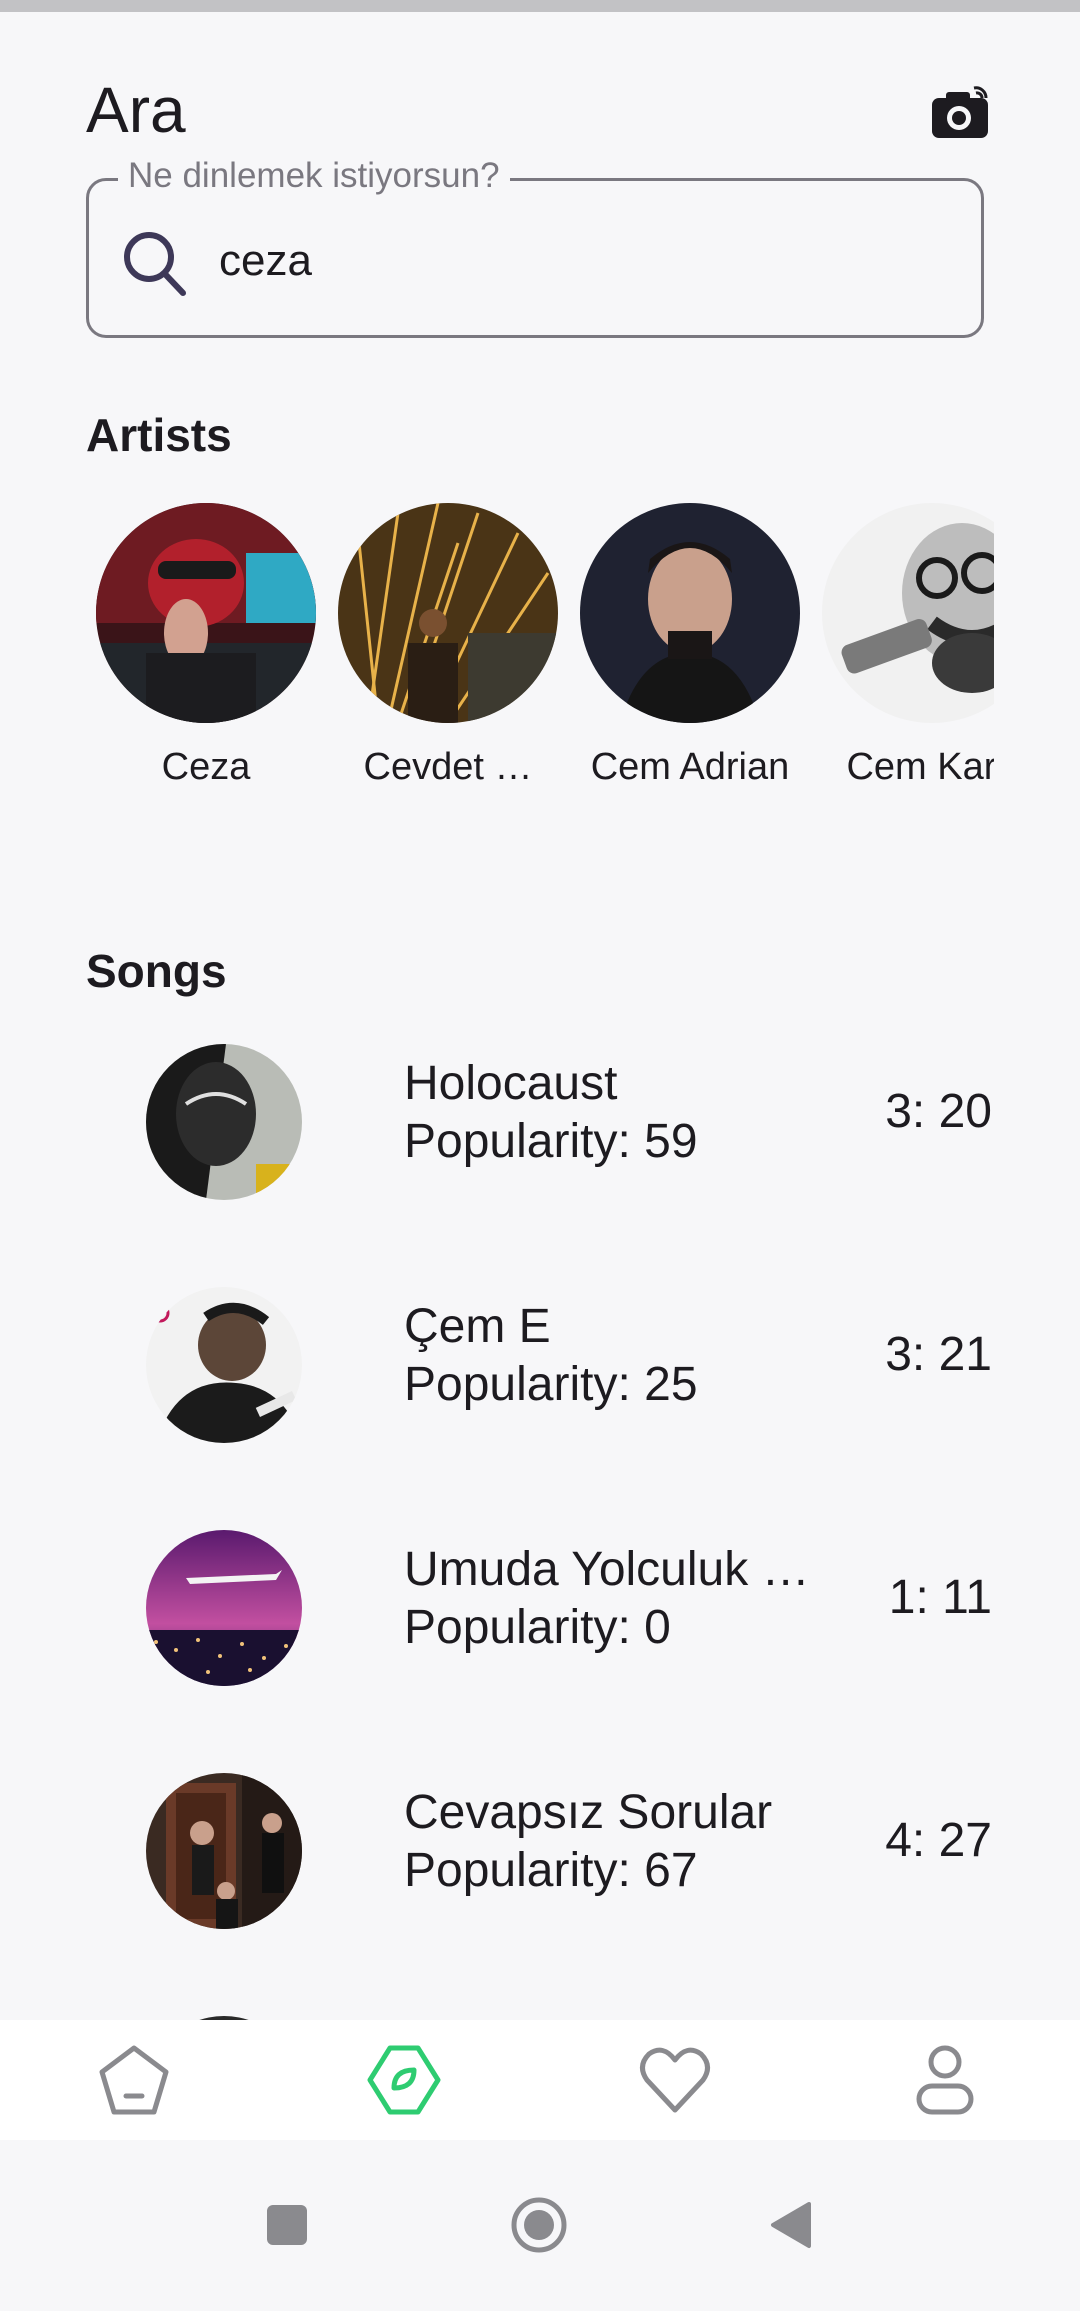 Image resolution: width=1080 pixels, height=2311 pixels. I want to click on bottom-navigation, so click(540, 2080).